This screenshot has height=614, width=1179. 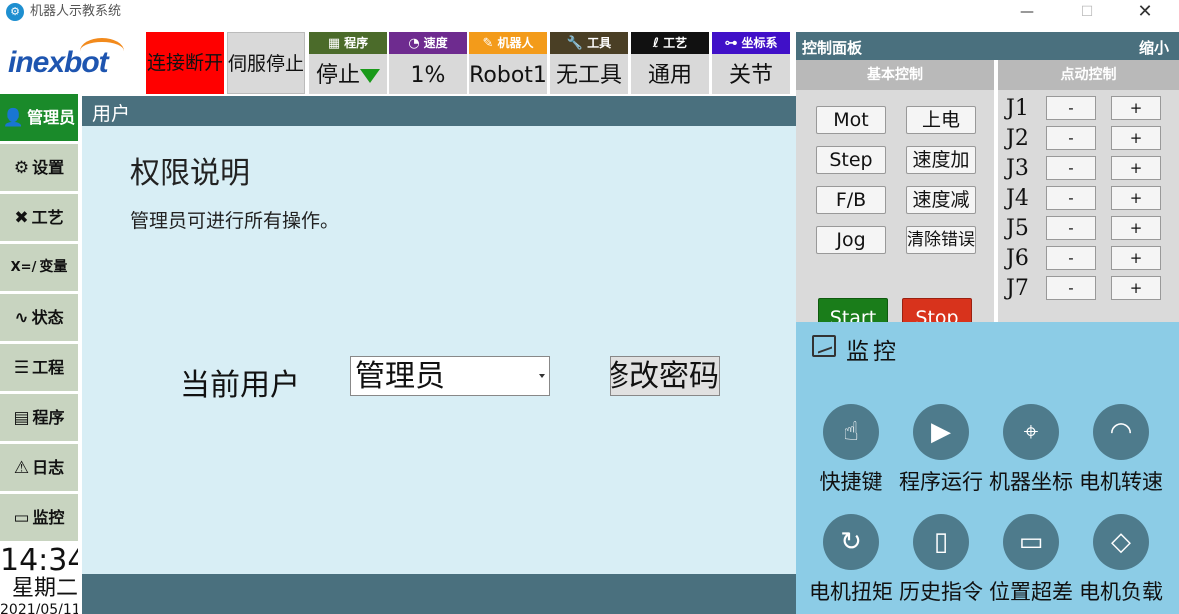 I want to click on clock: 14:34 星期二 2021/05/11, so click(x=39, y=579).